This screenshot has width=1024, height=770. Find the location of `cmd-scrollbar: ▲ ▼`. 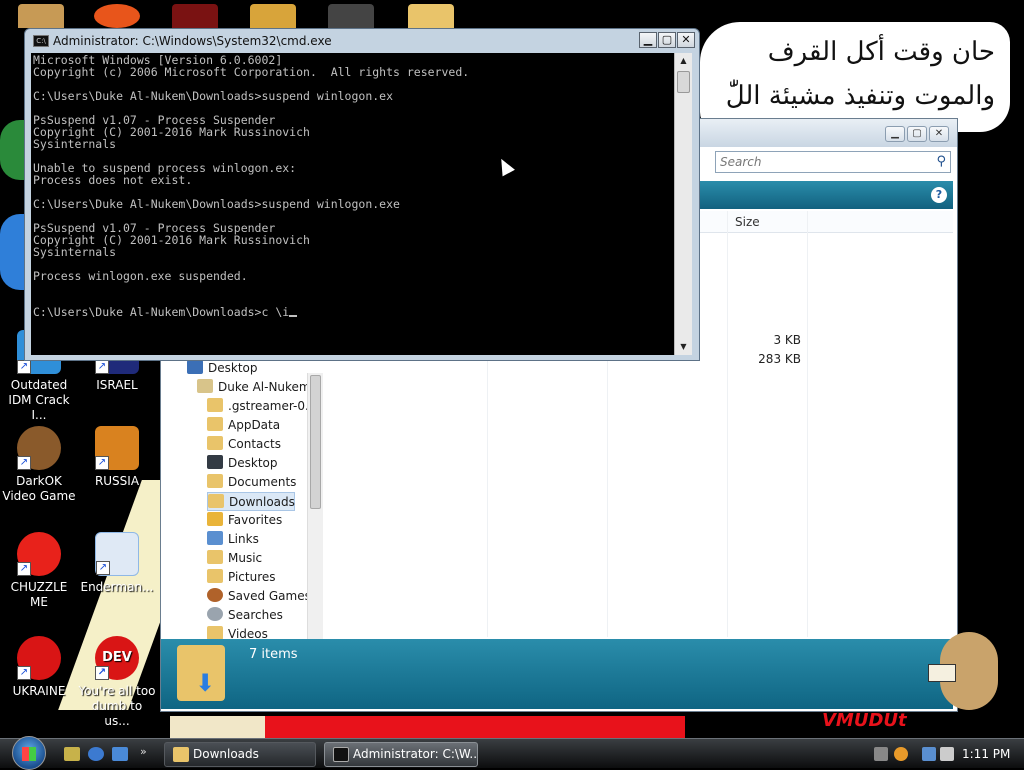

cmd-scrollbar: ▲ ▼ is located at coordinates (683, 204).